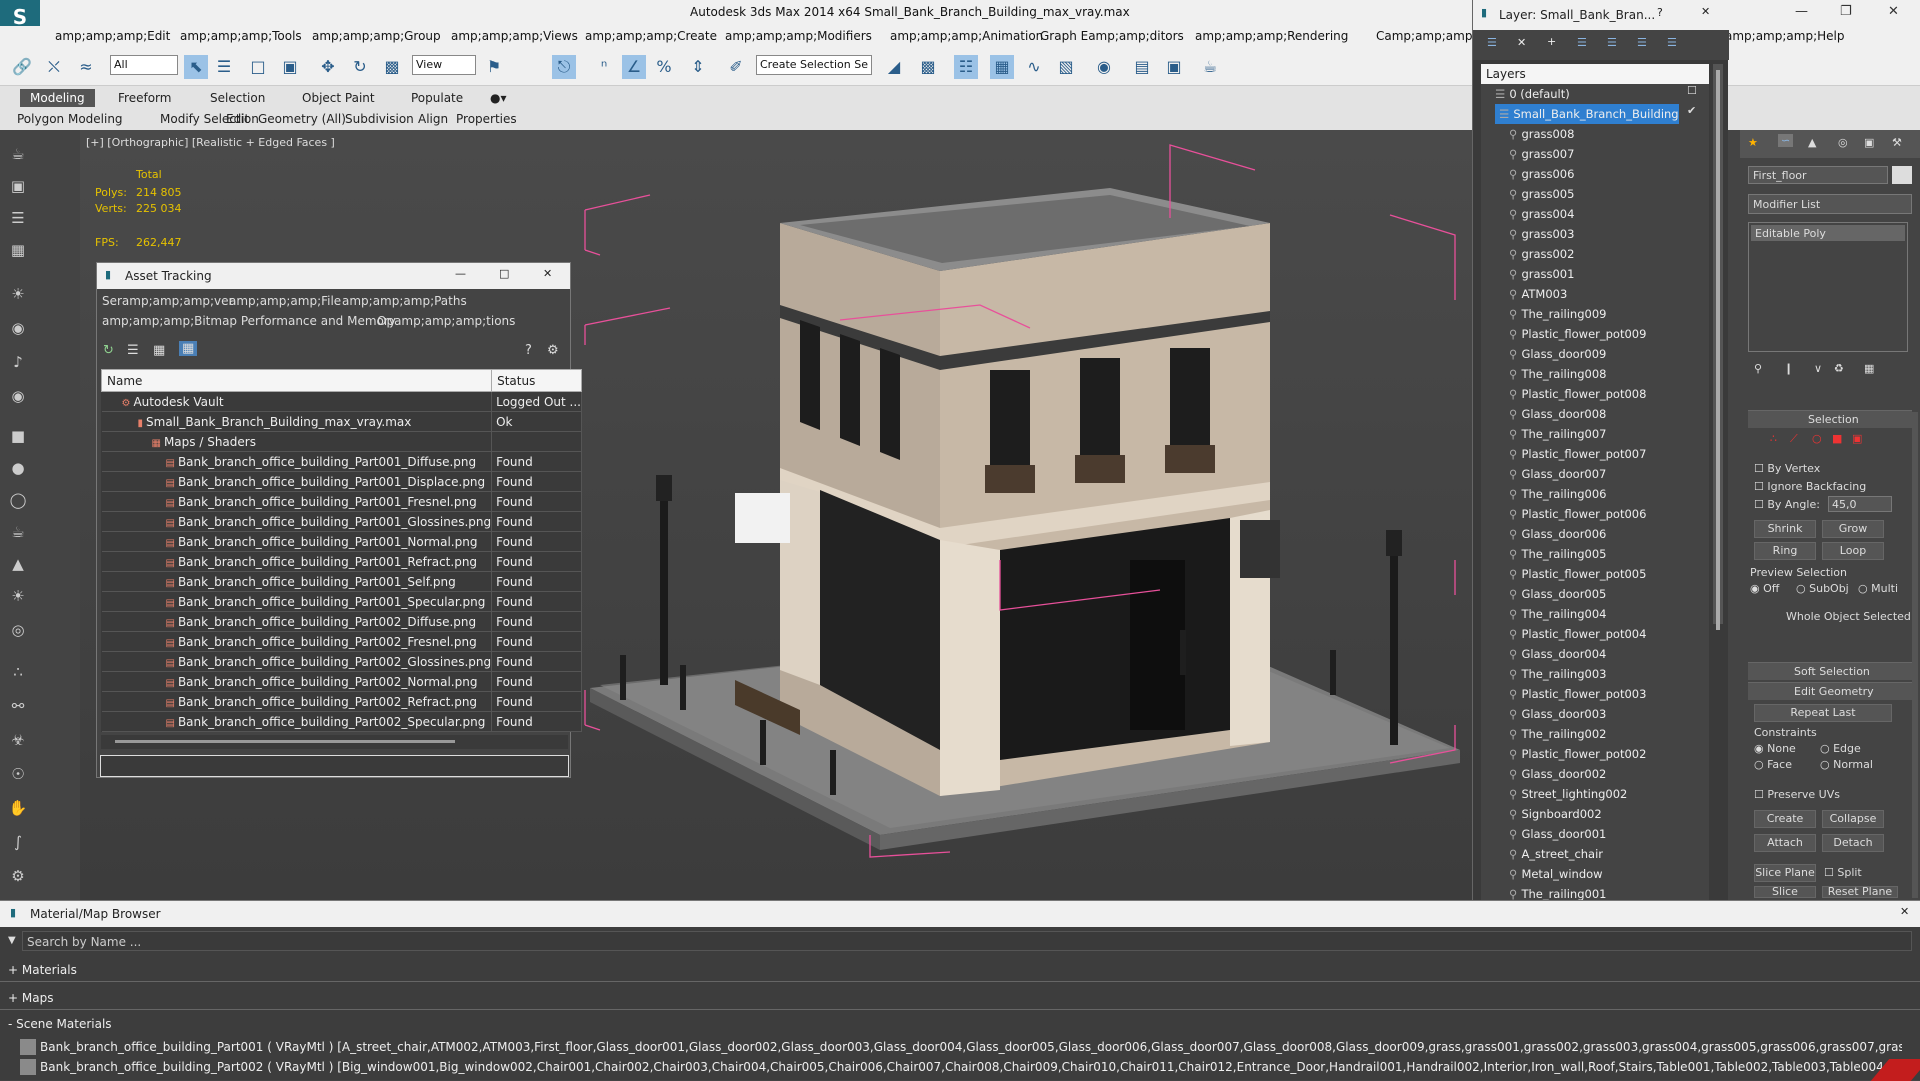 The height and width of the screenshot is (1081, 1920). I want to click on settings-icon: ⚙, so click(18, 876).